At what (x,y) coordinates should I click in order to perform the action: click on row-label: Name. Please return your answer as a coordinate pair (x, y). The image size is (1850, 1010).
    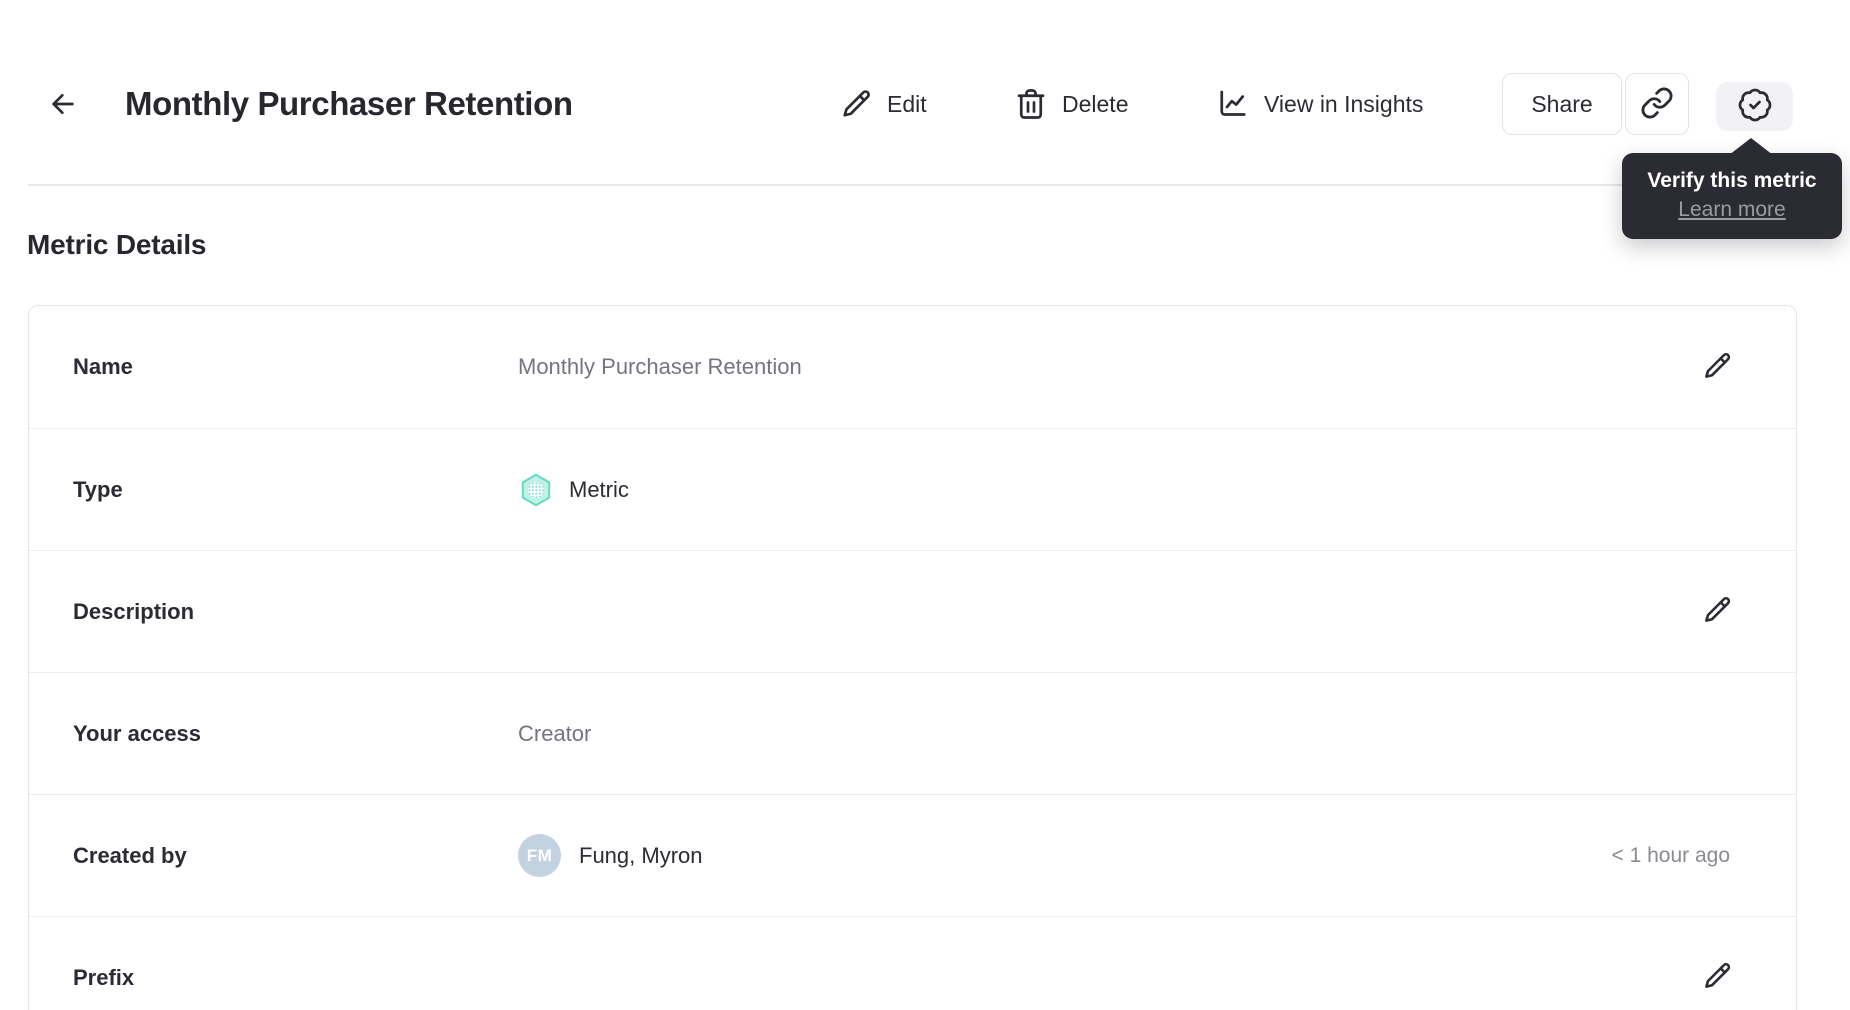
    Looking at the image, I should click on (103, 366).